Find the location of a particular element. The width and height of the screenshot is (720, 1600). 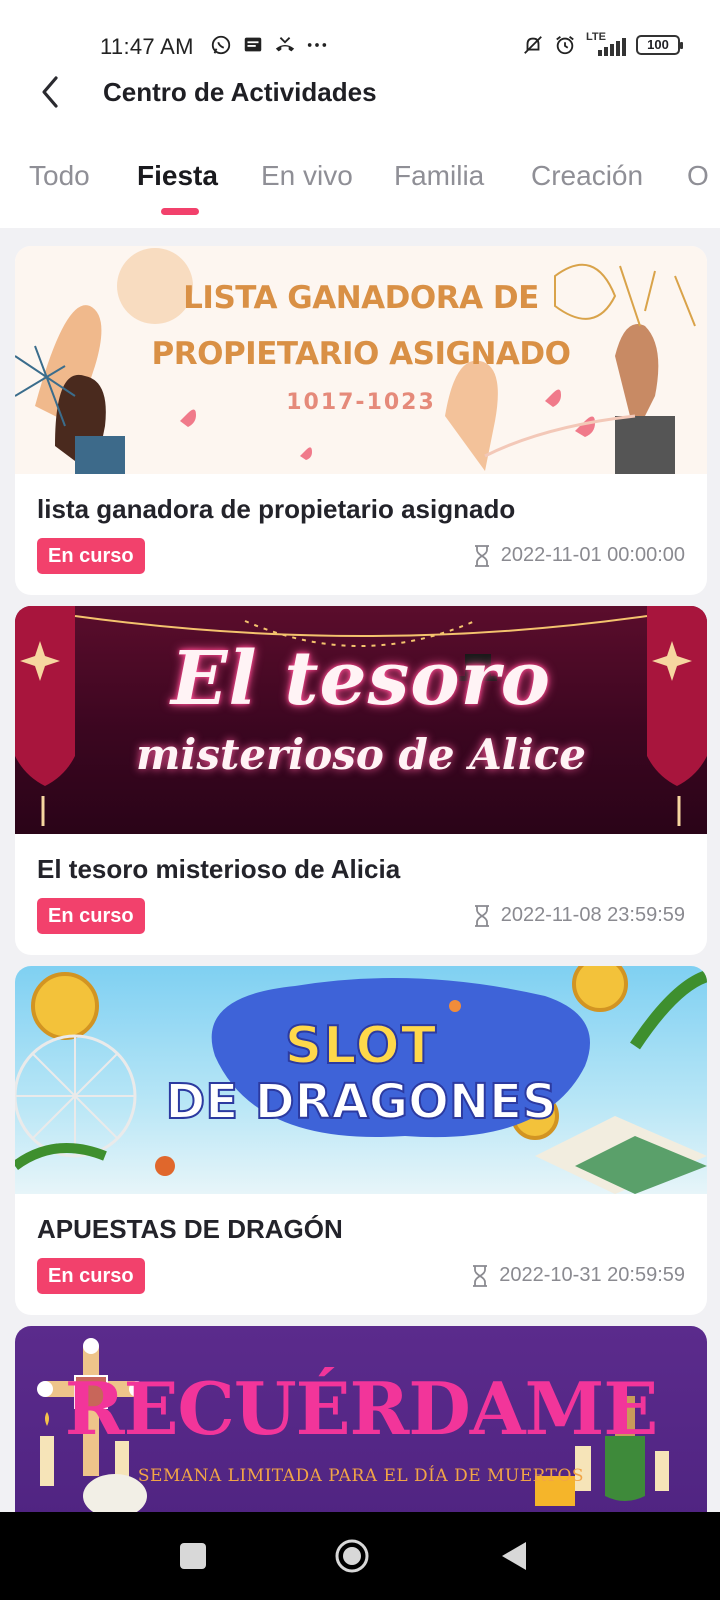

banner-headline: DE DRAGONES is located at coordinates (360, 1102).